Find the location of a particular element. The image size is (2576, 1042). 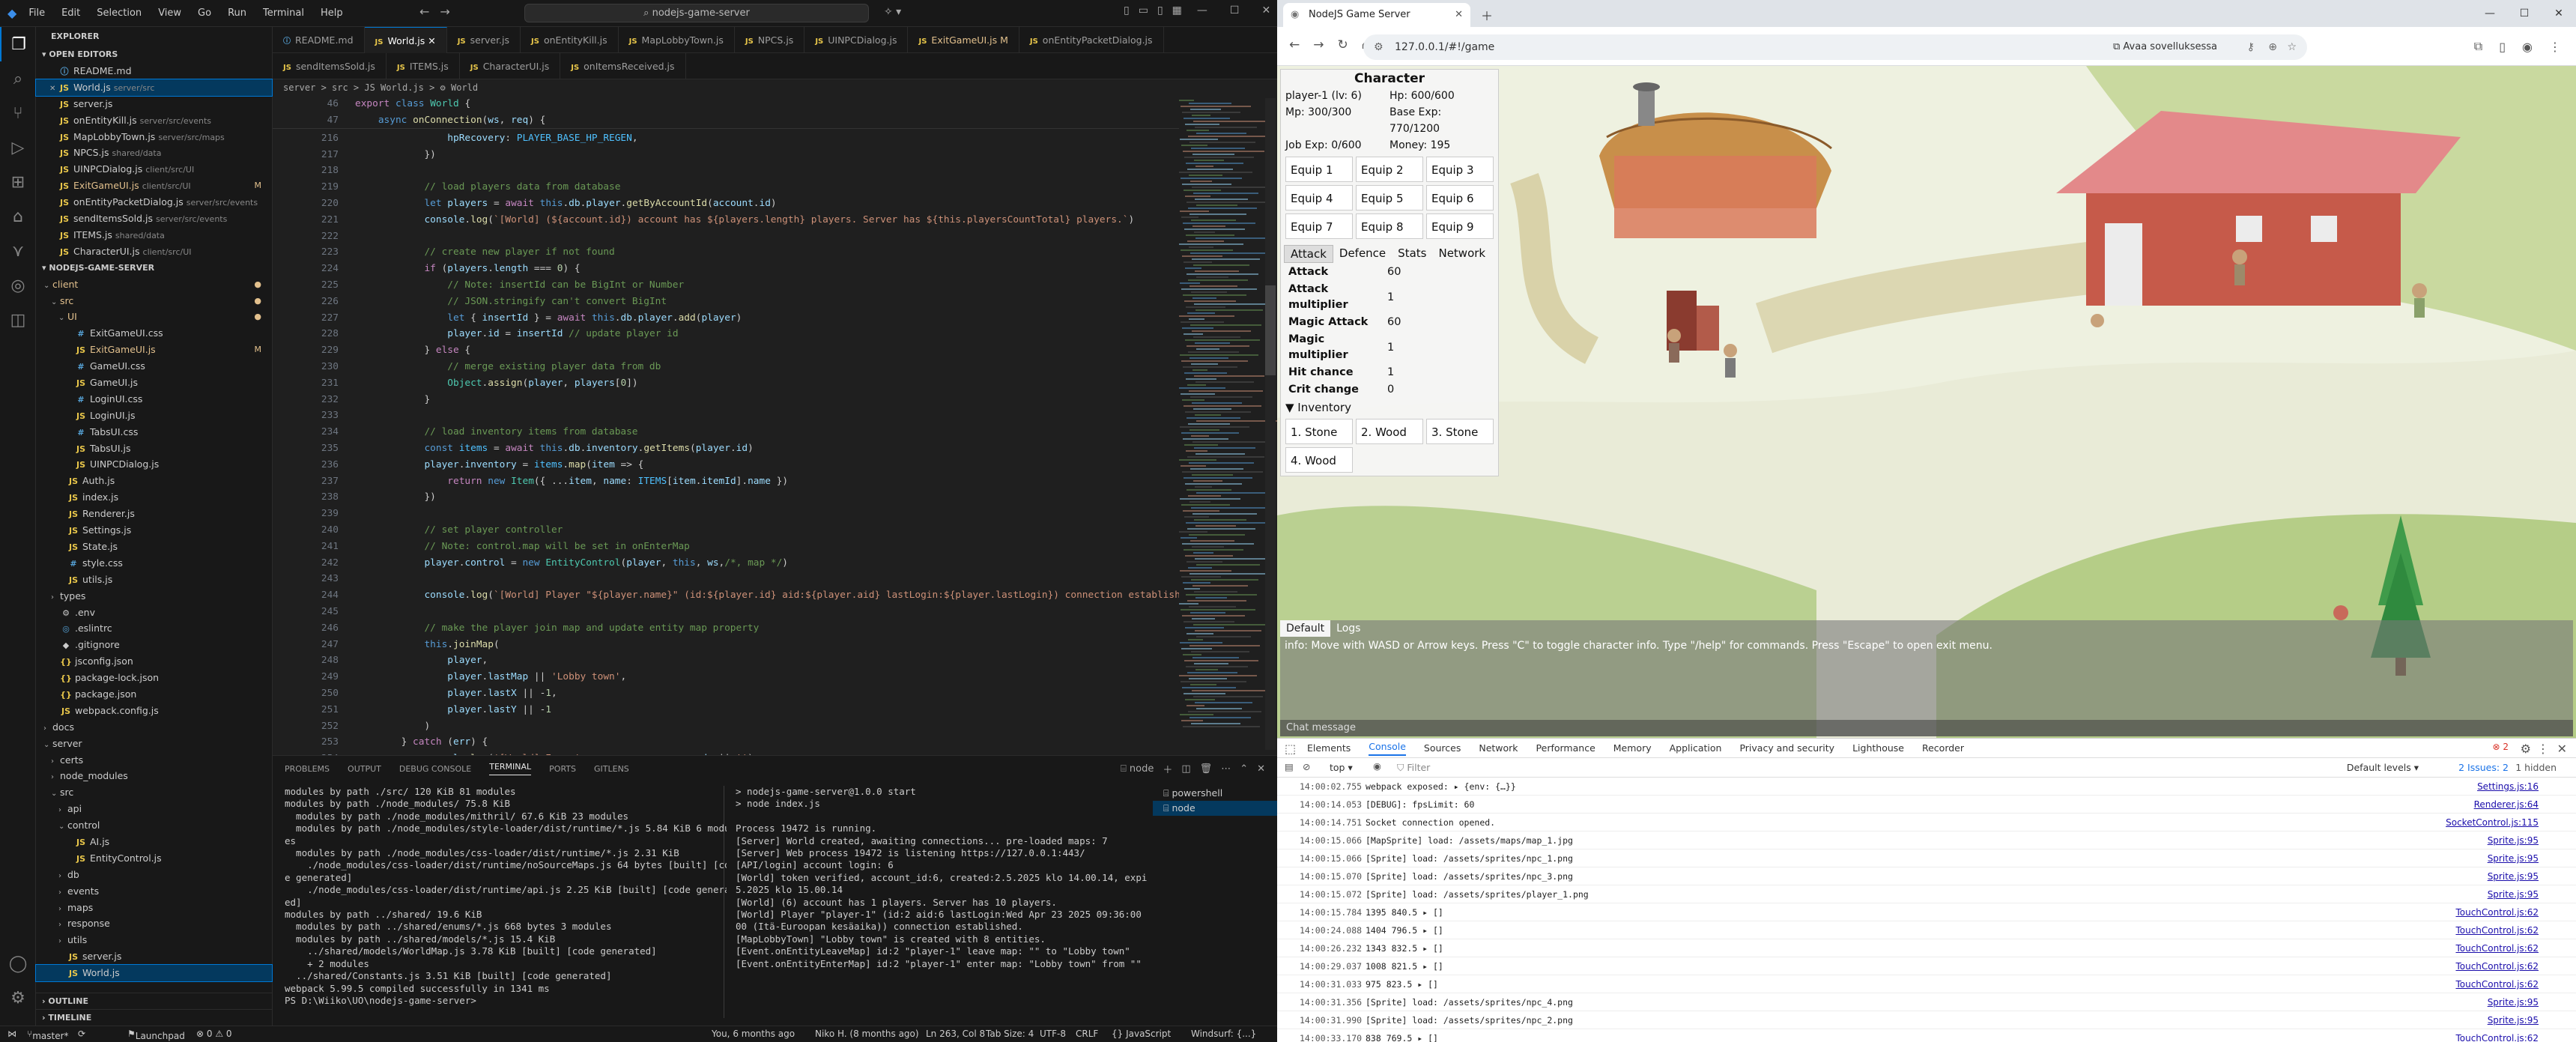

close-editor-icon: ✕ is located at coordinates (53, 89).